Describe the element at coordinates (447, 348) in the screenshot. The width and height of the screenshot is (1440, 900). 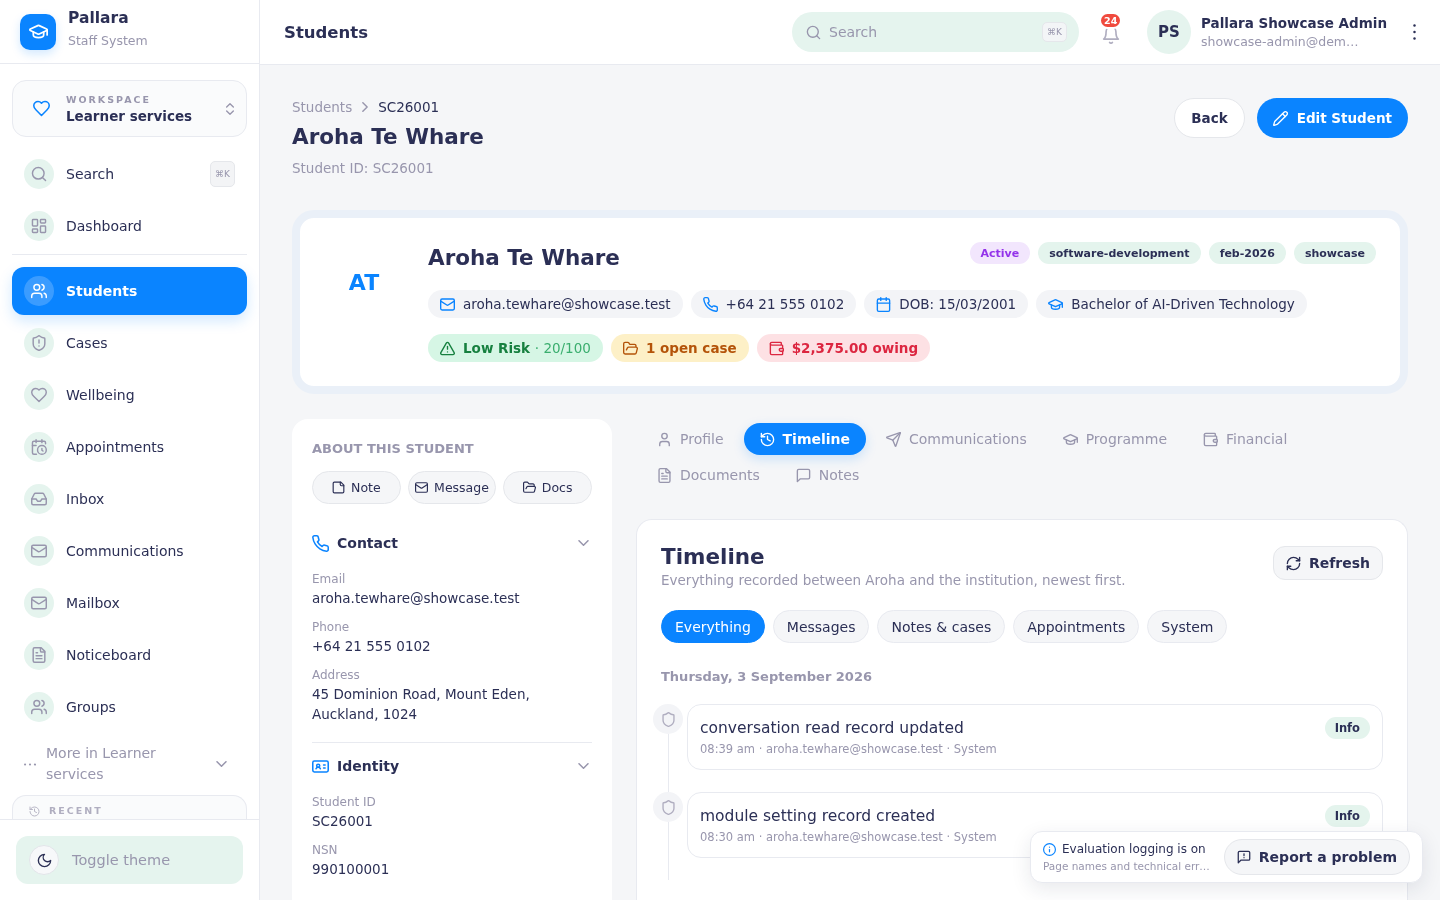
I see `warning-icon` at that location.